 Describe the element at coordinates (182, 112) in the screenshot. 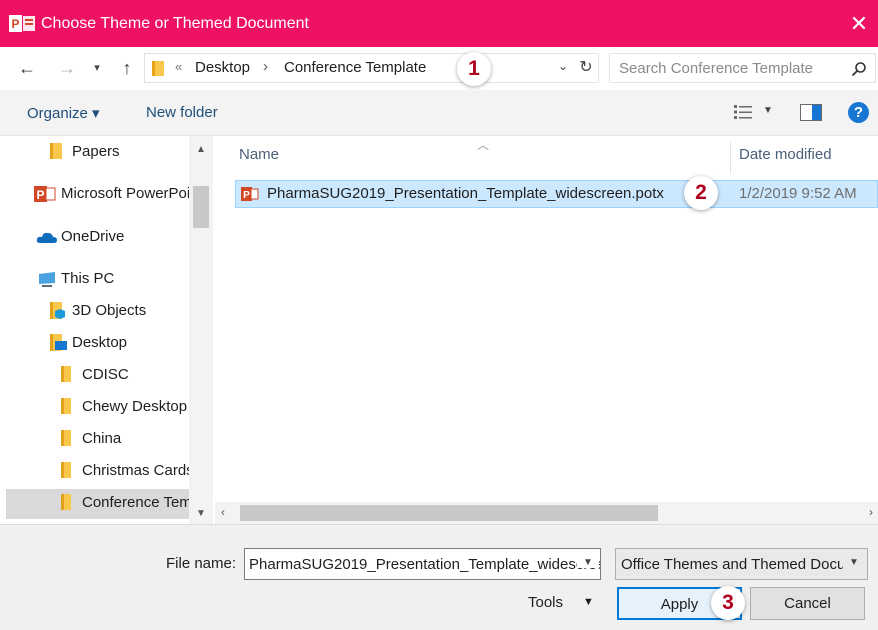

I see `new-folder-button: New folder` at that location.